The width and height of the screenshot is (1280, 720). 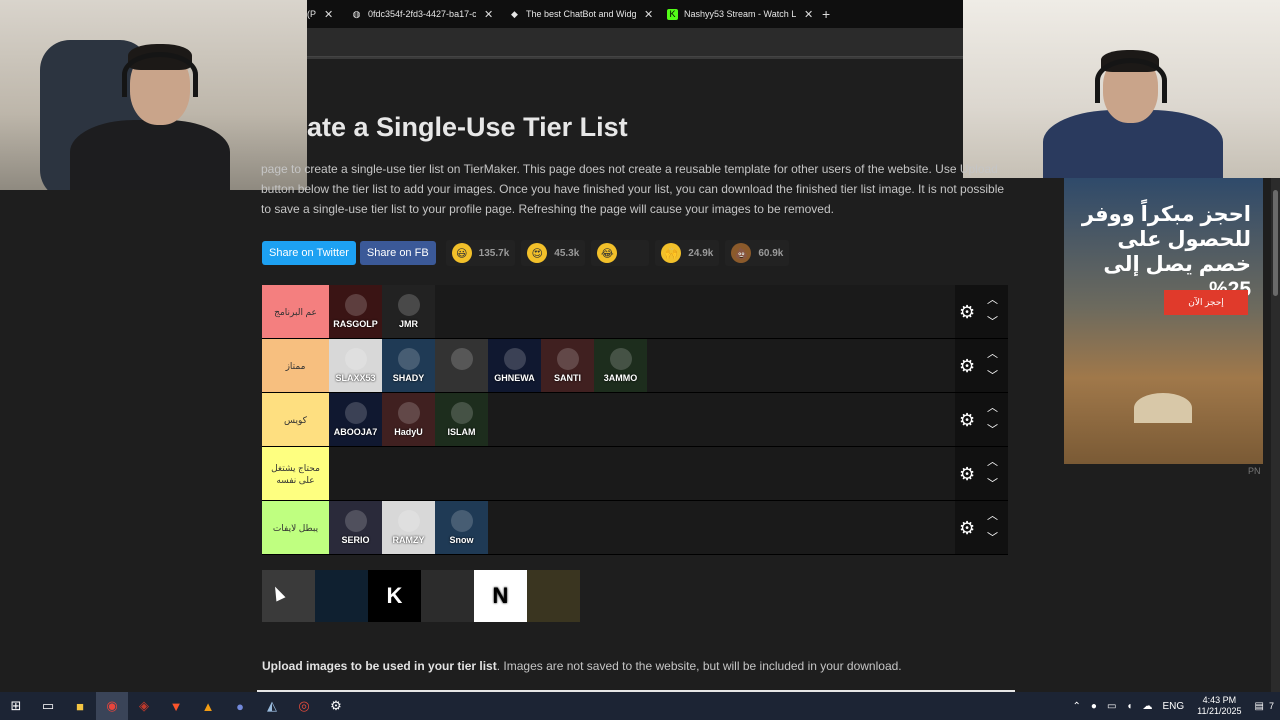 What do you see at coordinates (423, 14) in the screenshot?
I see `browser-tab-2: ◍ 0fdc354f-2fd3-4427-ba17-c3f5 ✕` at bounding box center [423, 14].